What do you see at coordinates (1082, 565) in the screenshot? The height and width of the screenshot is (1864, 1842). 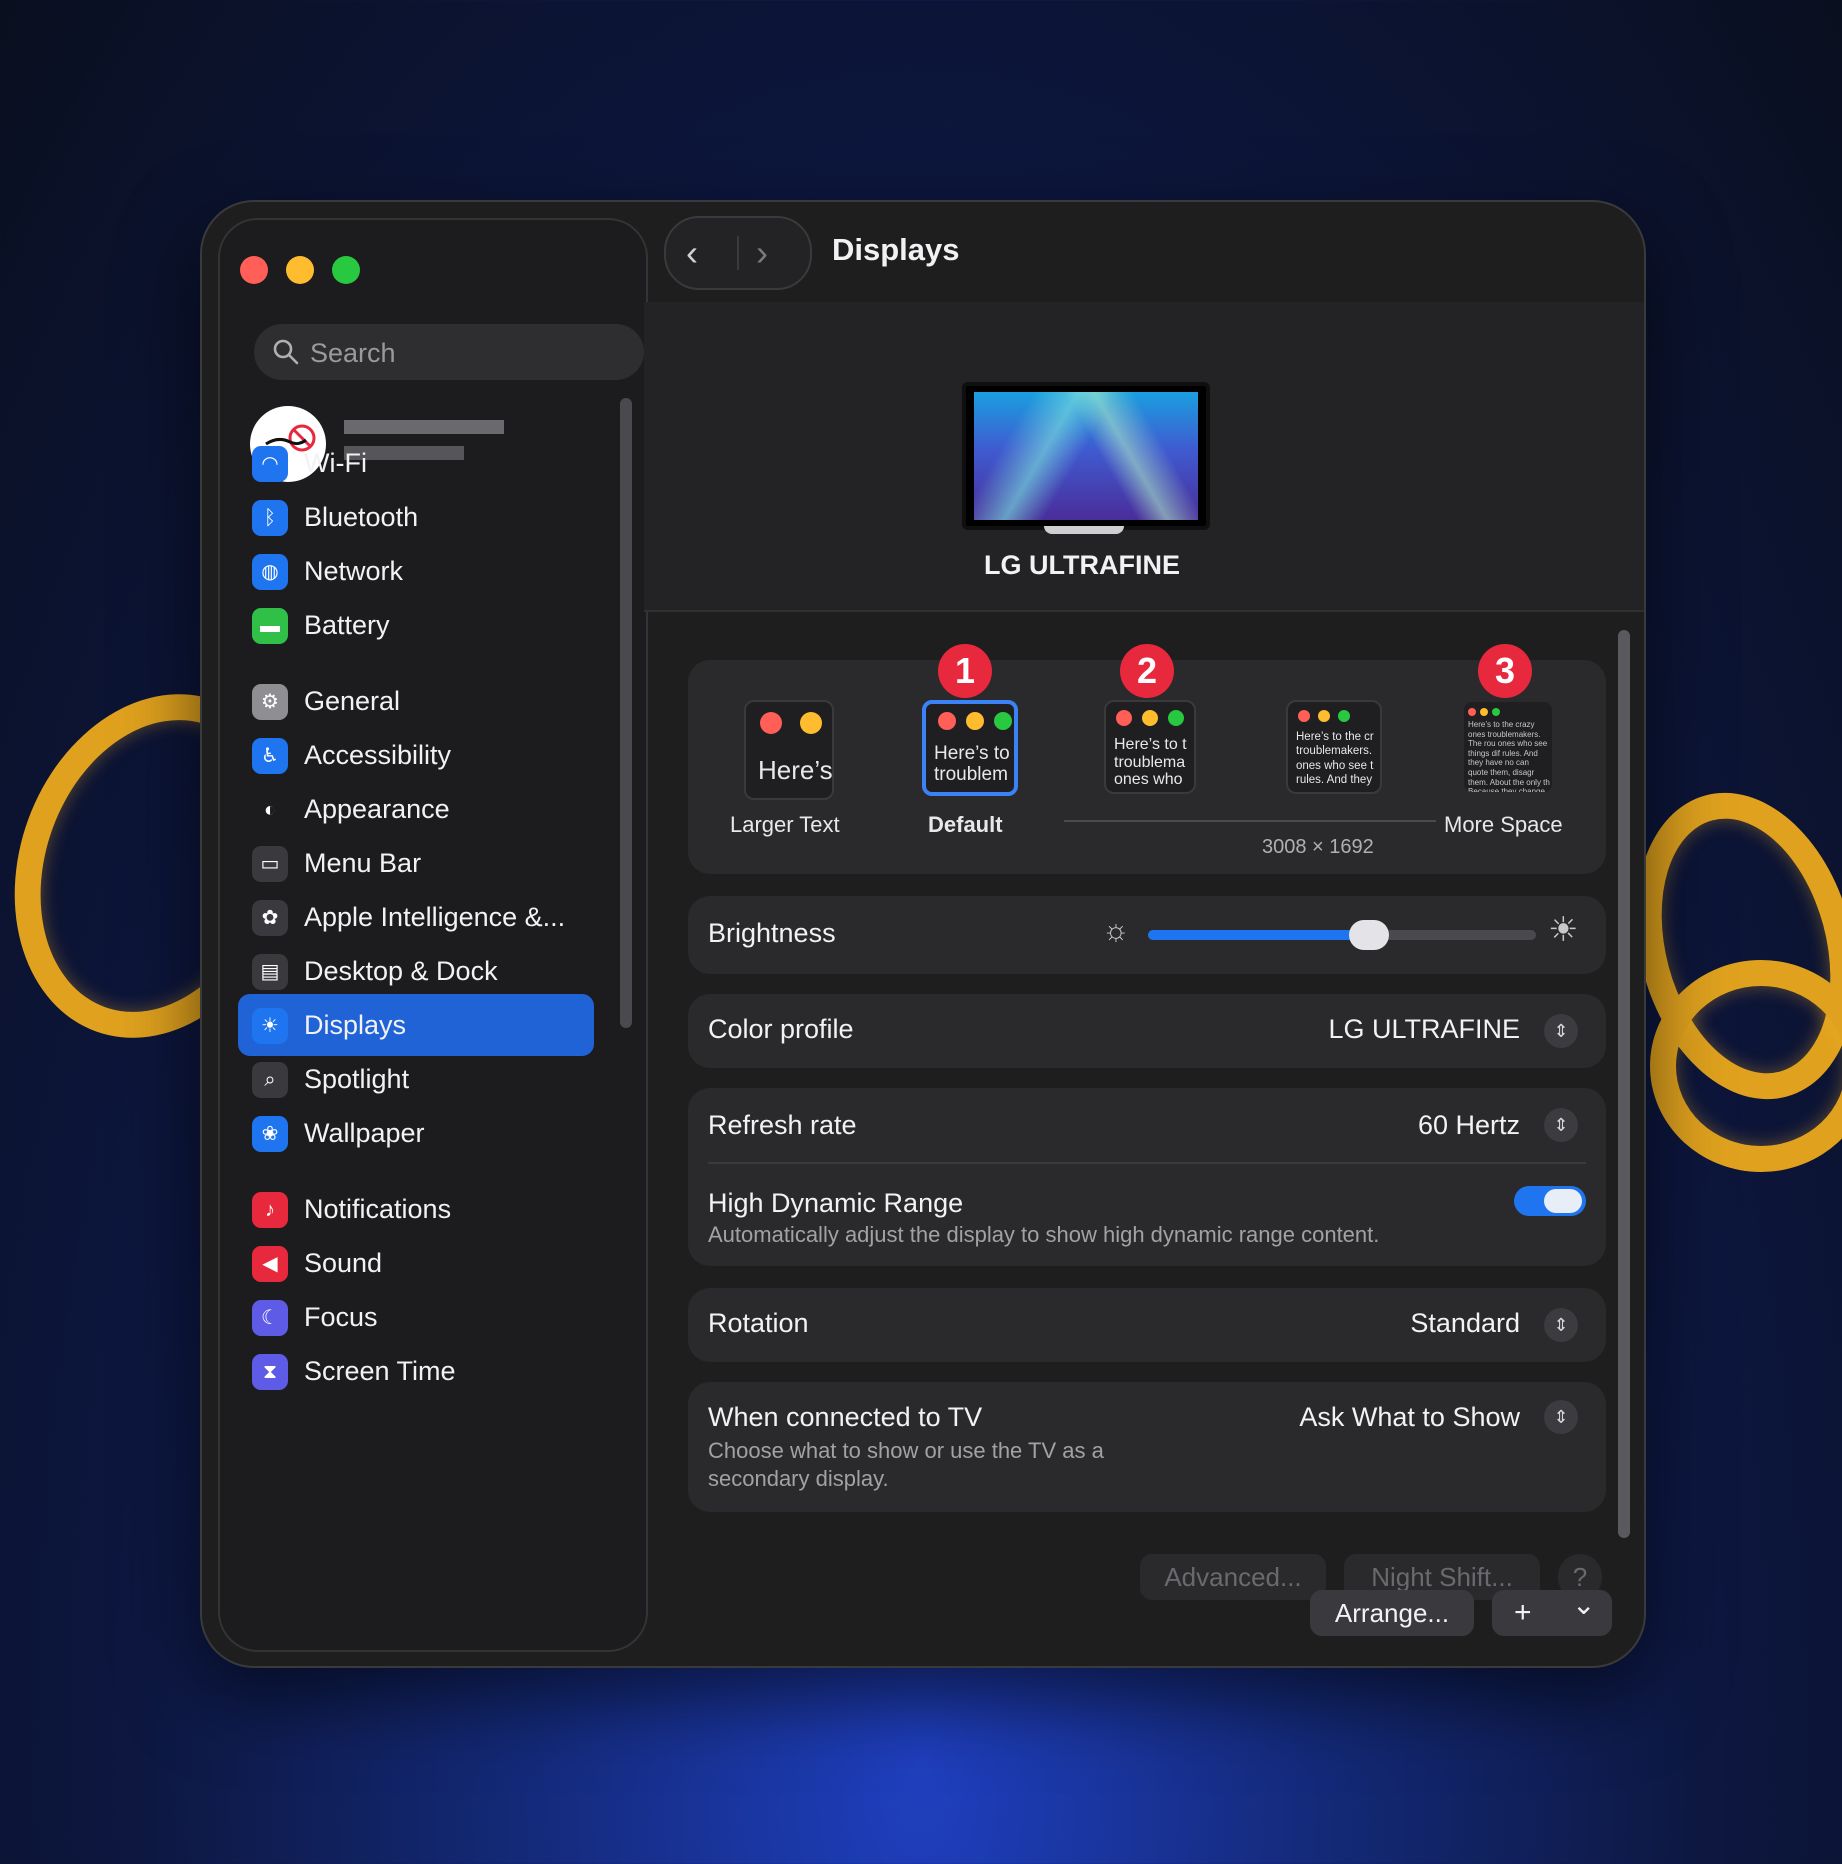 I see `display-name: LG ULTRAFINE` at bounding box center [1082, 565].